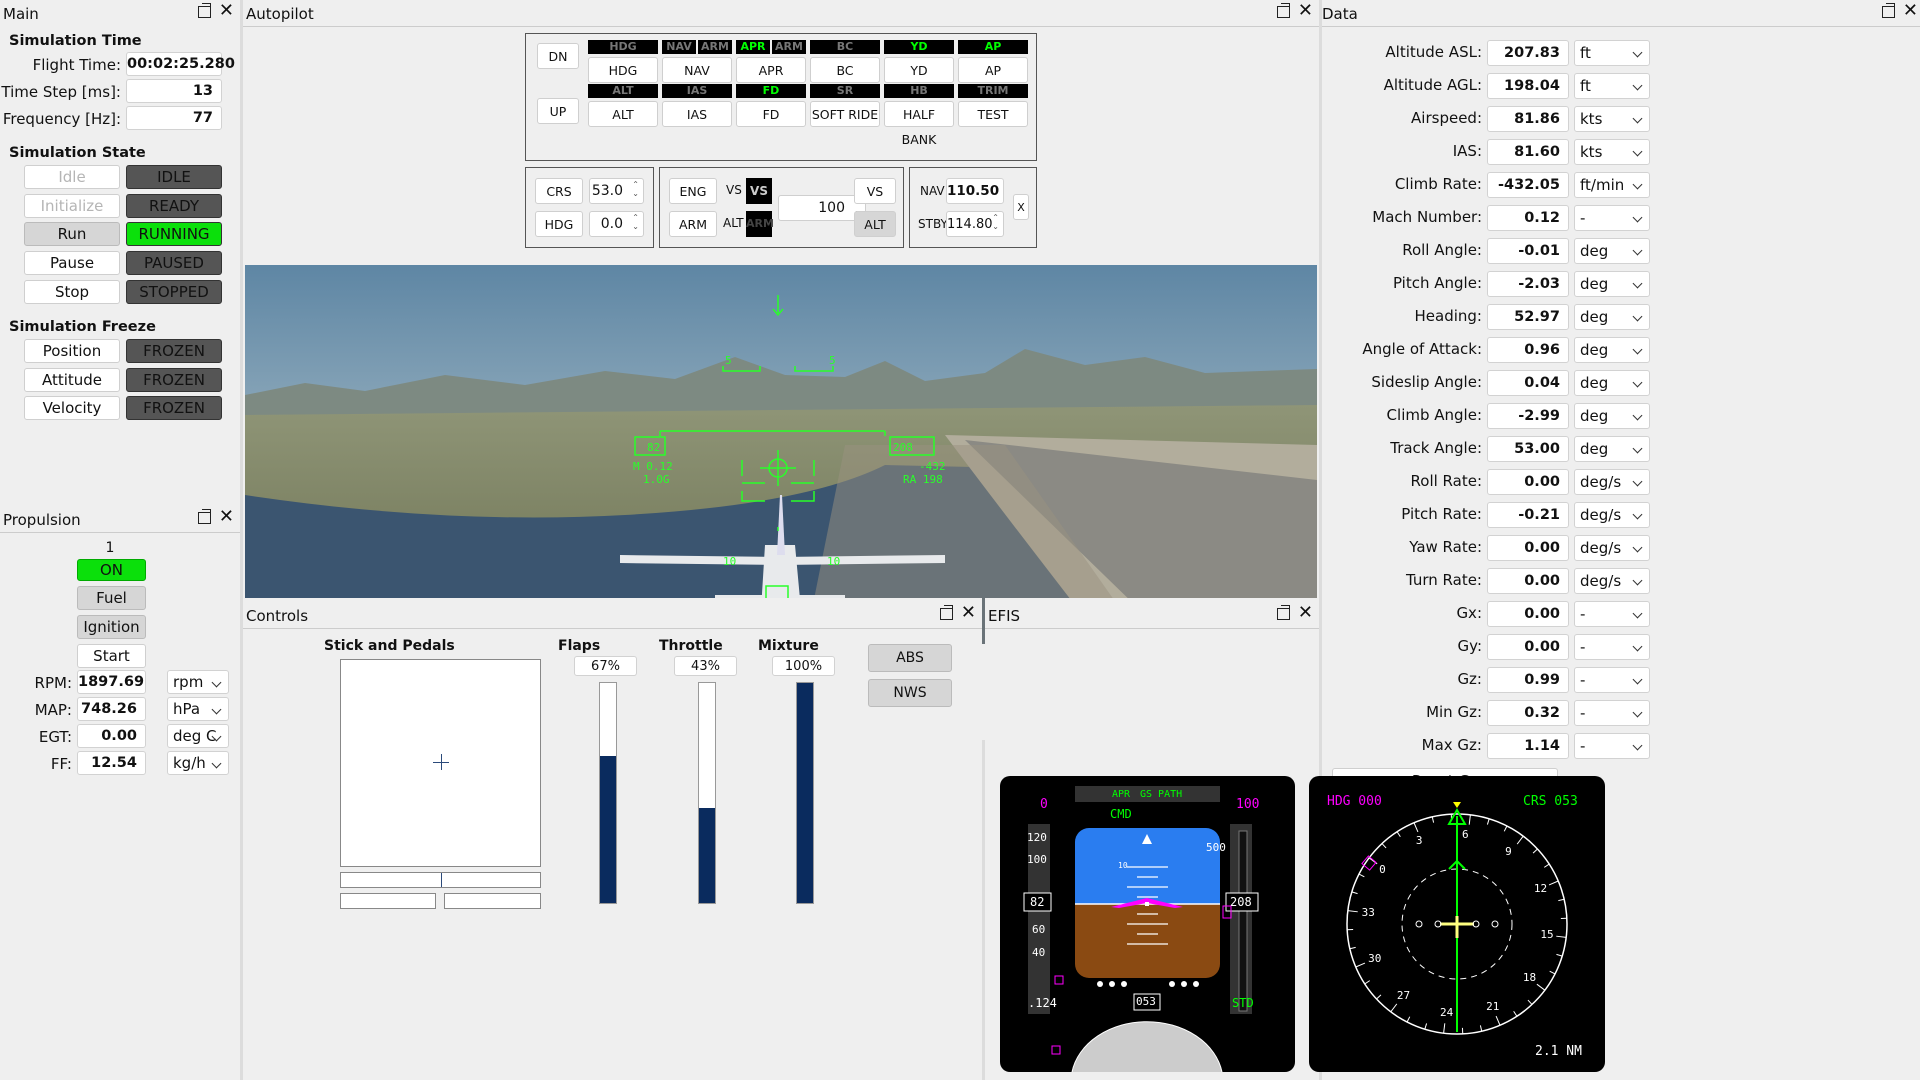 The height and width of the screenshot is (1080, 1920). I want to click on idle-state-indicator: IDLE, so click(174, 177).